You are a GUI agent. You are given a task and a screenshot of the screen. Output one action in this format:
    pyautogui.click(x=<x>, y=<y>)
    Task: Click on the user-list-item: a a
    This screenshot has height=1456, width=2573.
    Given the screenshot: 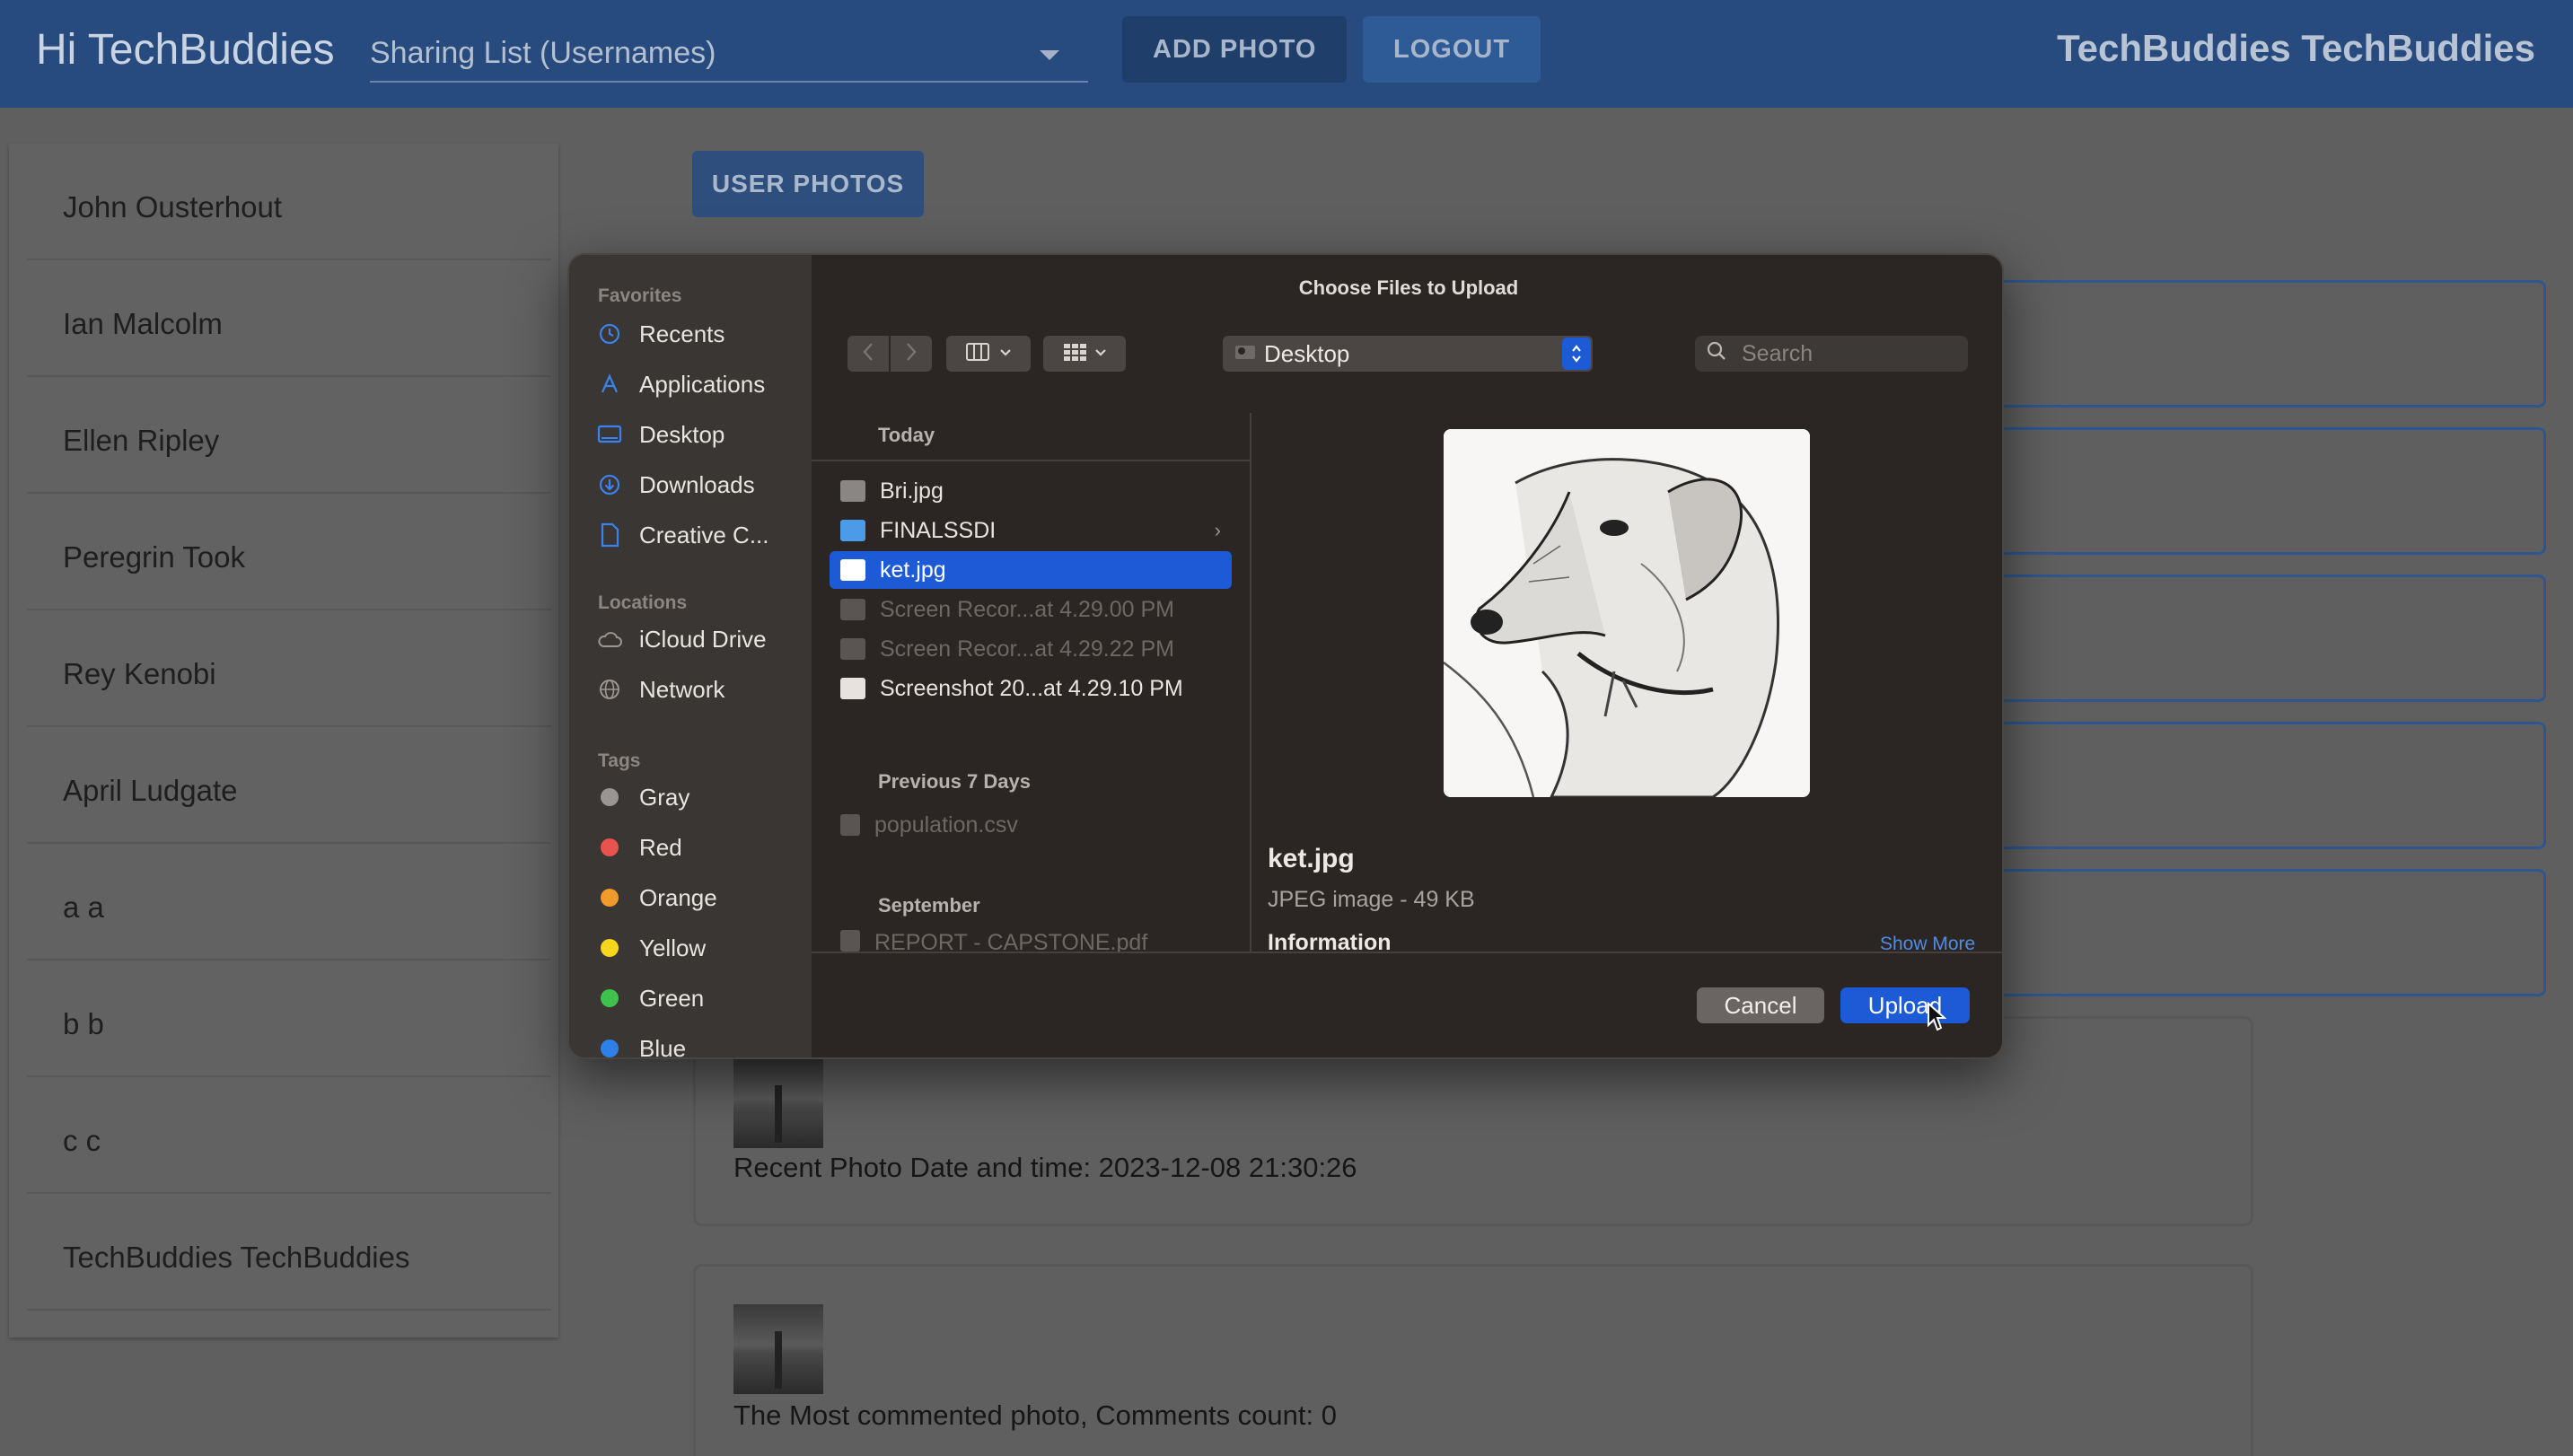 What is the action you would take?
    pyautogui.click(x=289, y=902)
    